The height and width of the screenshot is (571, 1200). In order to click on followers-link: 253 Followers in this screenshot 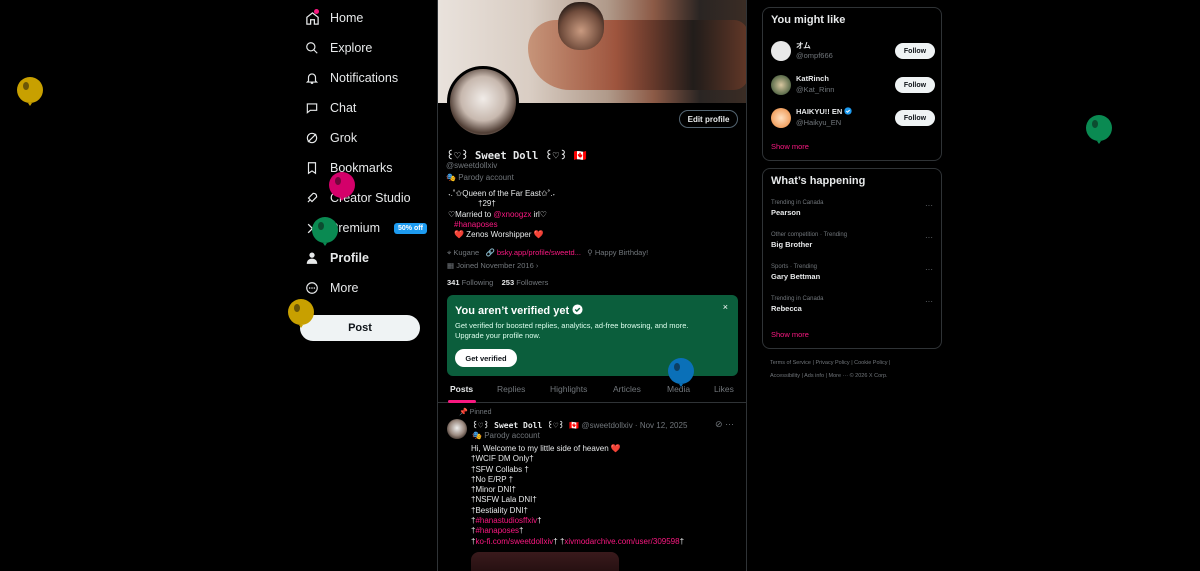, I will do `click(525, 282)`.